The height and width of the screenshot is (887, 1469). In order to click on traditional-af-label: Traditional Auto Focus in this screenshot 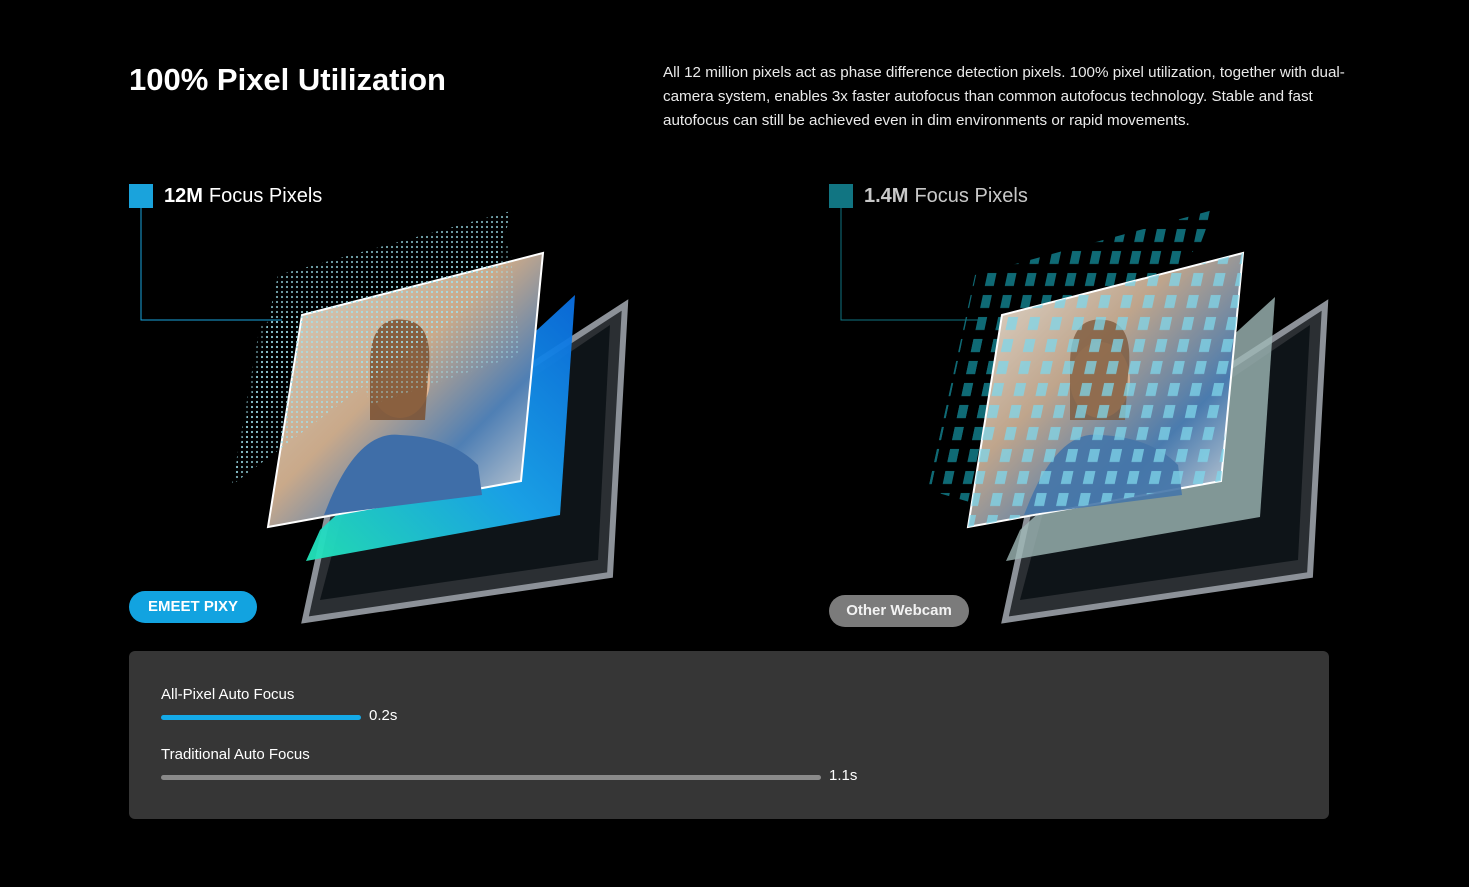, I will do `click(235, 754)`.